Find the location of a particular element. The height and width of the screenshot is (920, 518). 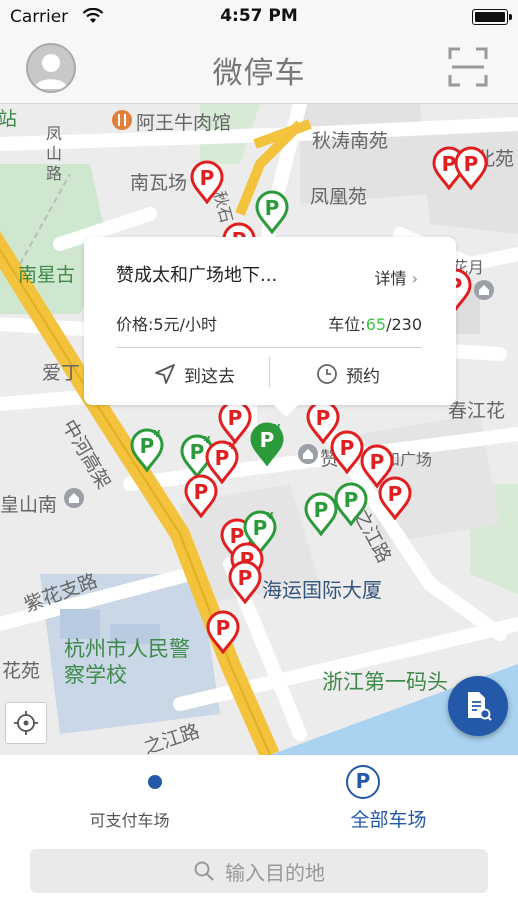

detail-link: 详情 › is located at coordinates (396, 277).